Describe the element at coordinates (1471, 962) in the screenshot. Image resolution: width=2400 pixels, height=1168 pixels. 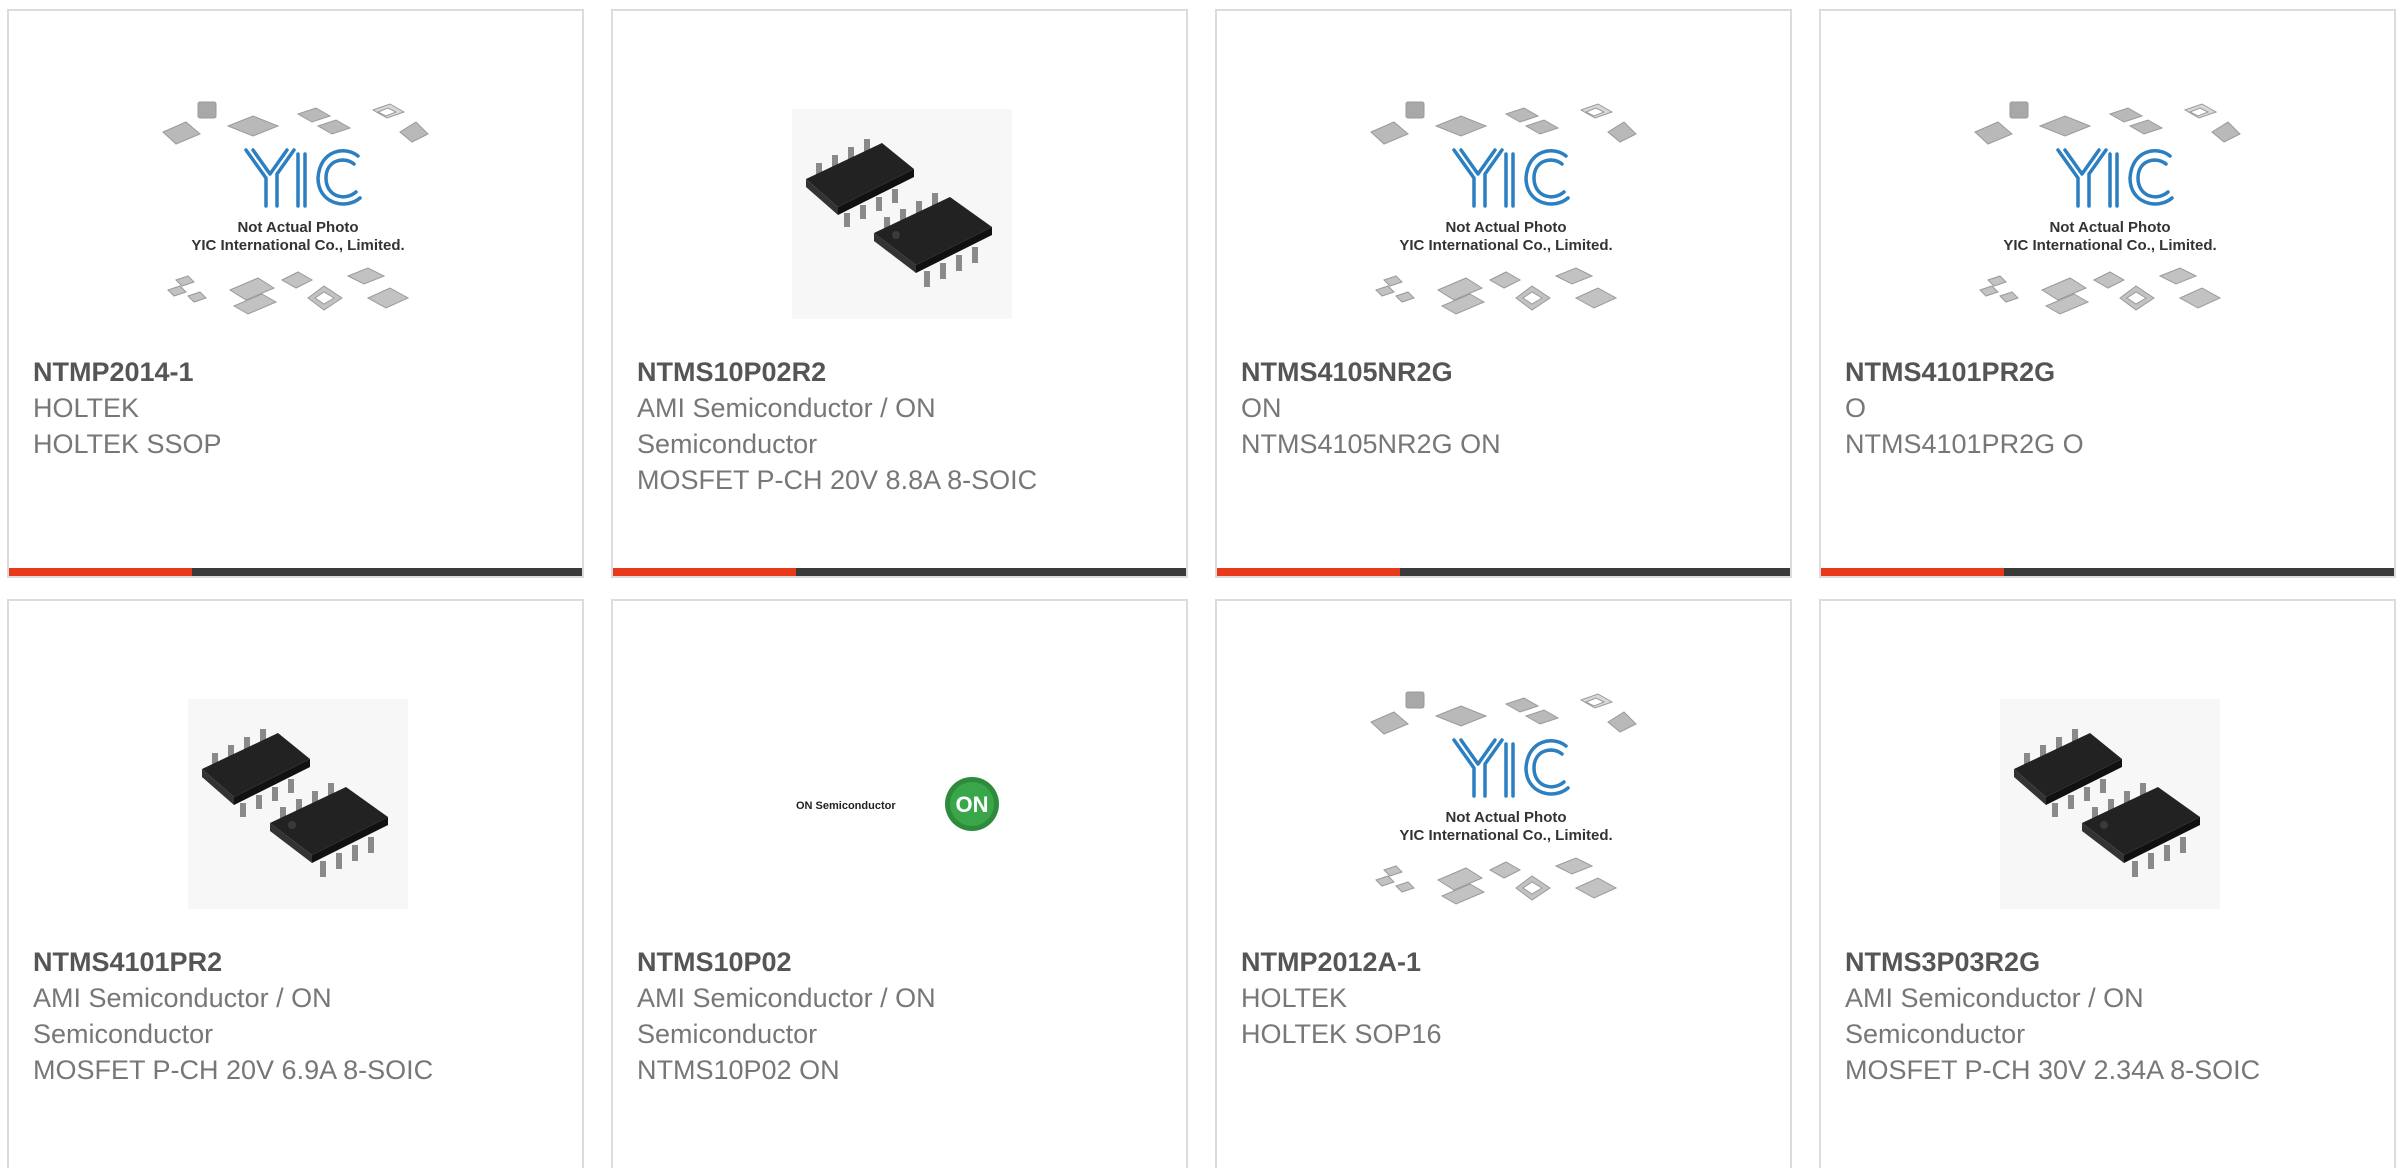
I see `part-number-link: NTMP2012A-1` at that location.